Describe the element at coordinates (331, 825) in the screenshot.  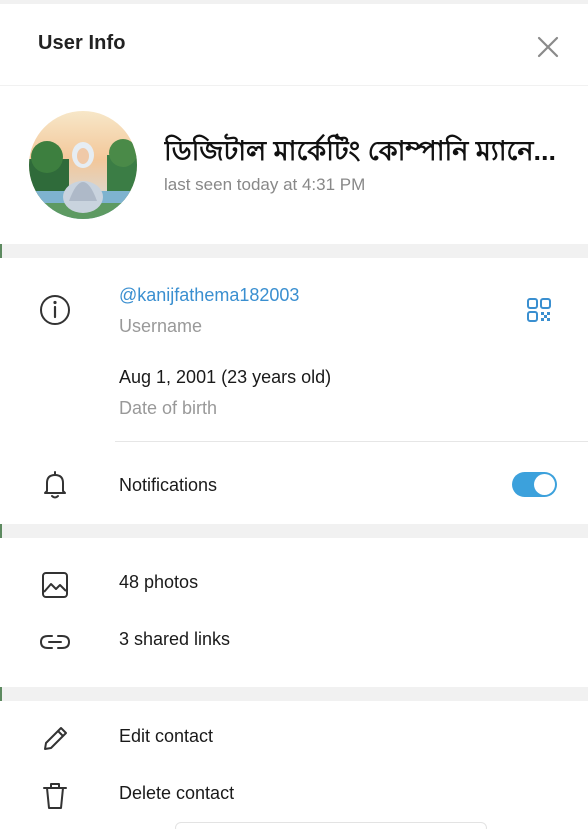
I see `scroll-indicator` at that location.